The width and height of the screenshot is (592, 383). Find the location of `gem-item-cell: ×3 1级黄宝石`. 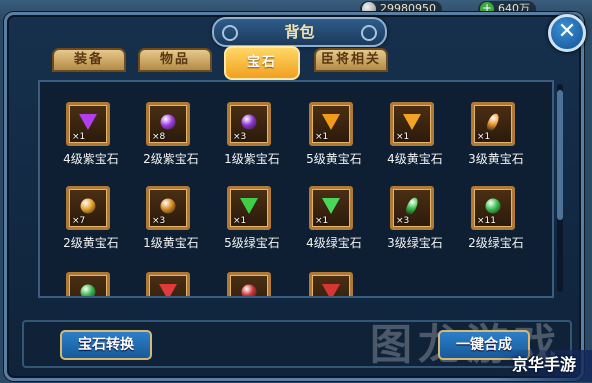

gem-item-cell: ×3 1级黄宝石 is located at coordinates (171, 227).